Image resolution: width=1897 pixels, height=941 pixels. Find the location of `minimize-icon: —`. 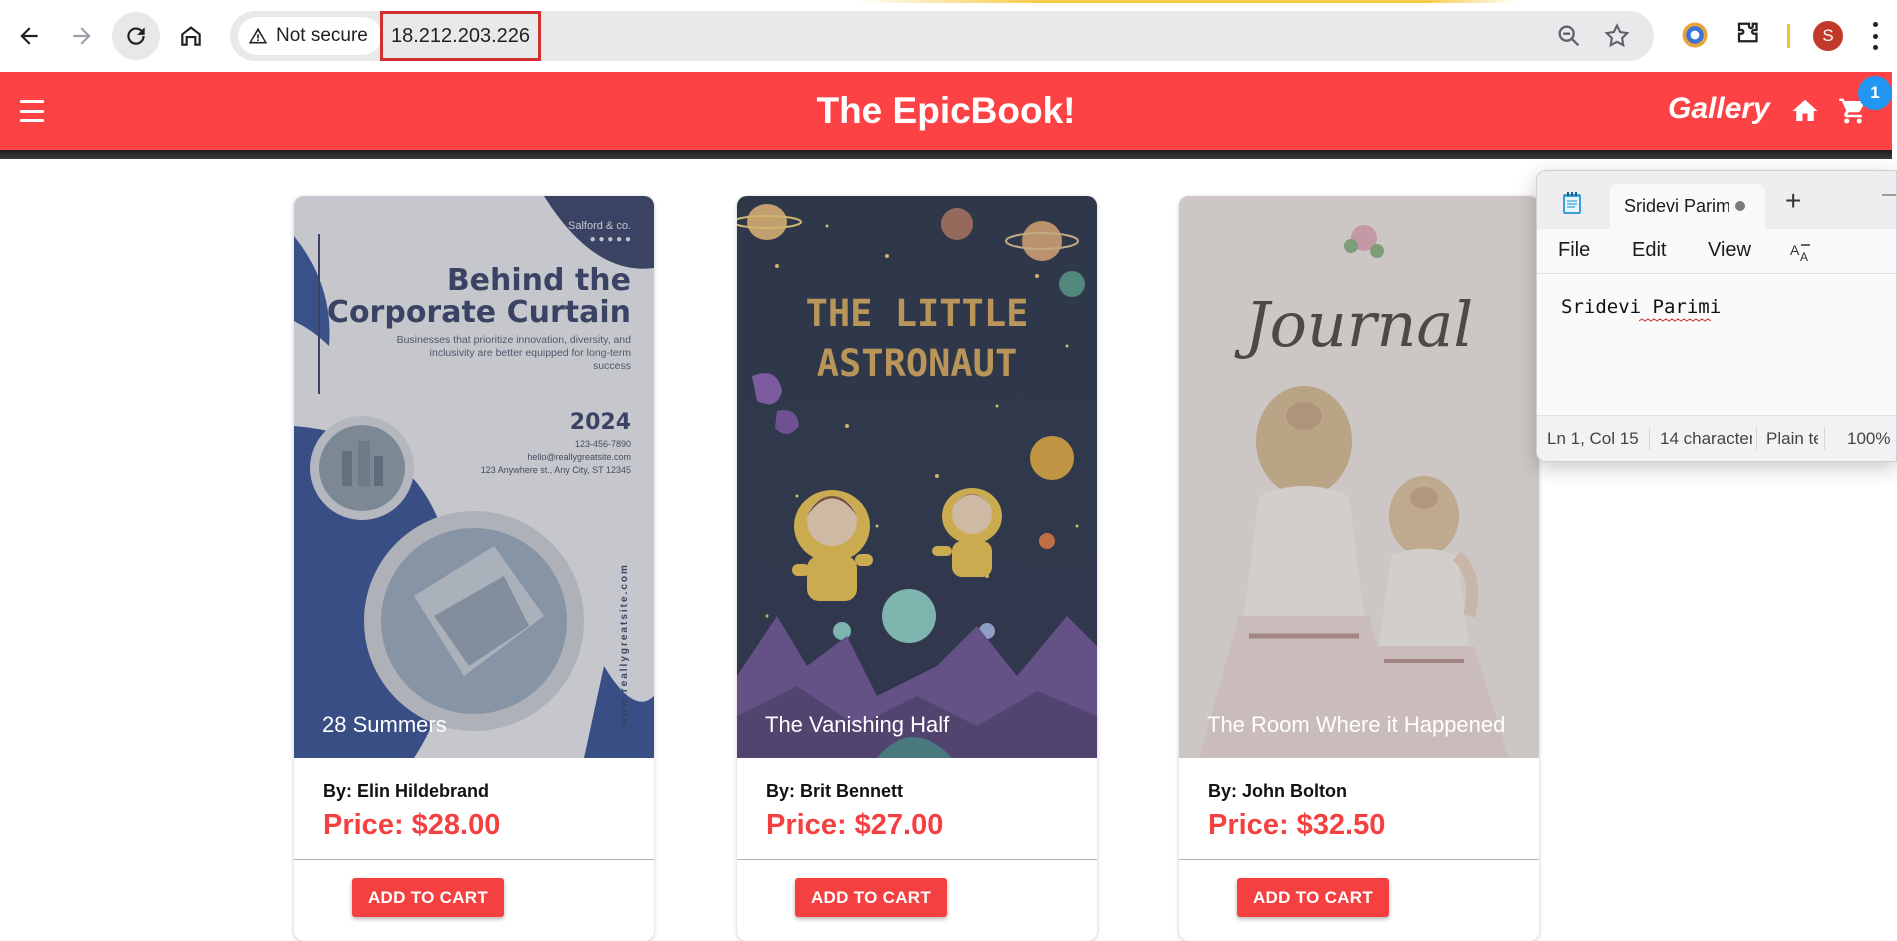

minimize-icon: — is located at coordinates (1889, 195).